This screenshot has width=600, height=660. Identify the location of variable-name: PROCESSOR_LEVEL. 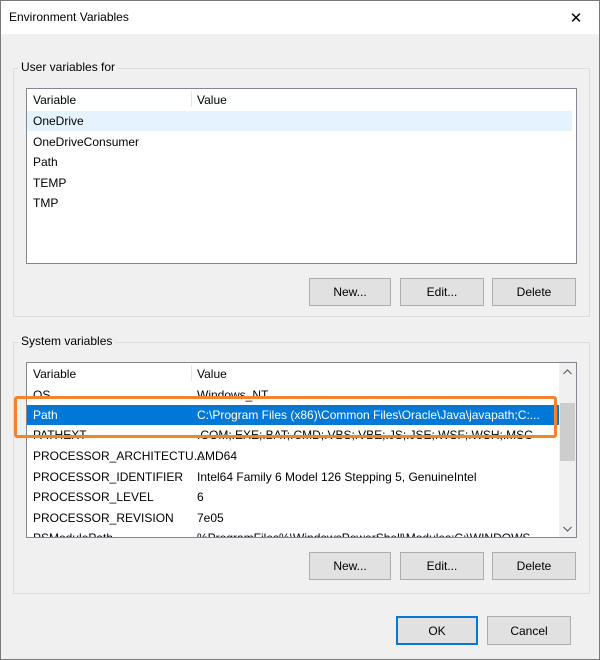
(93, 497).